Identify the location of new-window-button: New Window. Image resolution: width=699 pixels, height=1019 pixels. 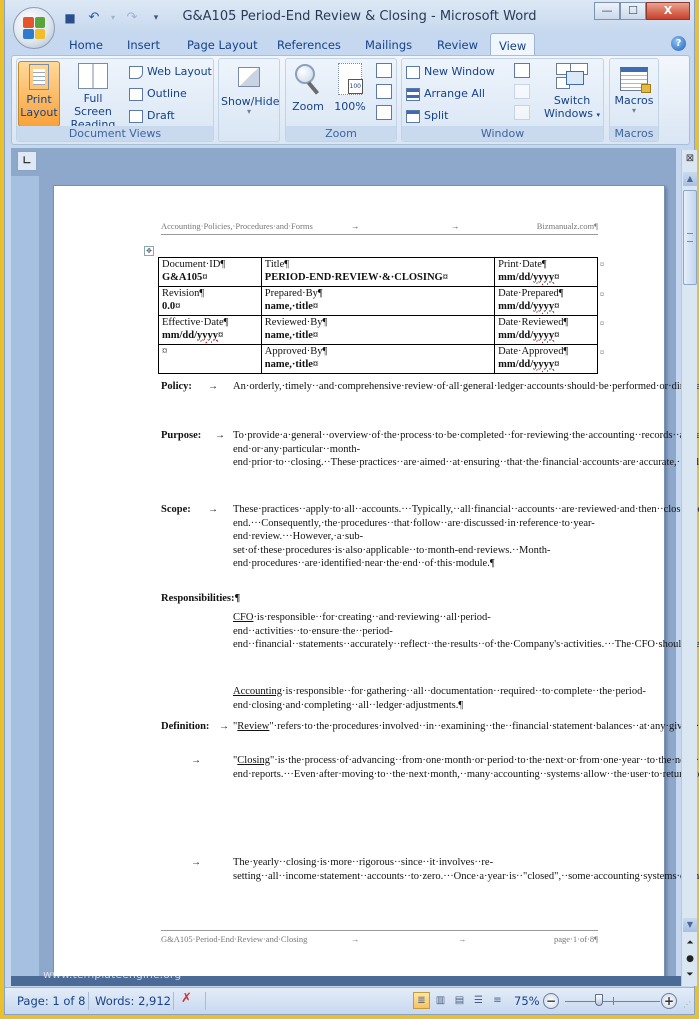
(450, 72).